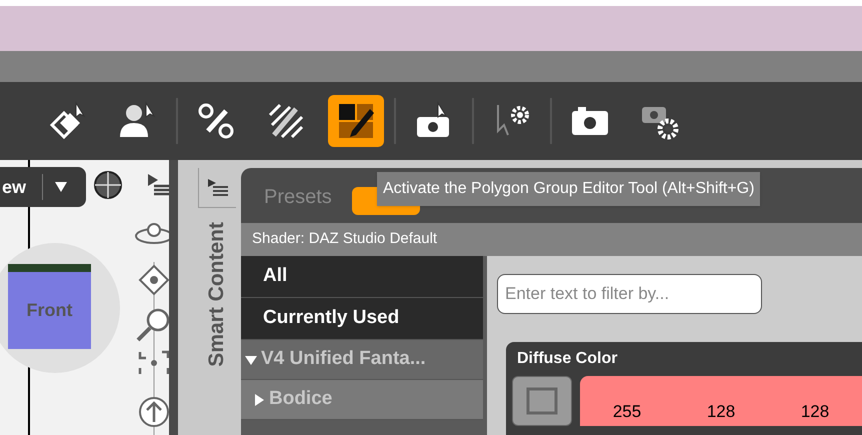 The height and width of the screenshot is (435, 862). I want to click on view-cube: Front, so click(49, 306).